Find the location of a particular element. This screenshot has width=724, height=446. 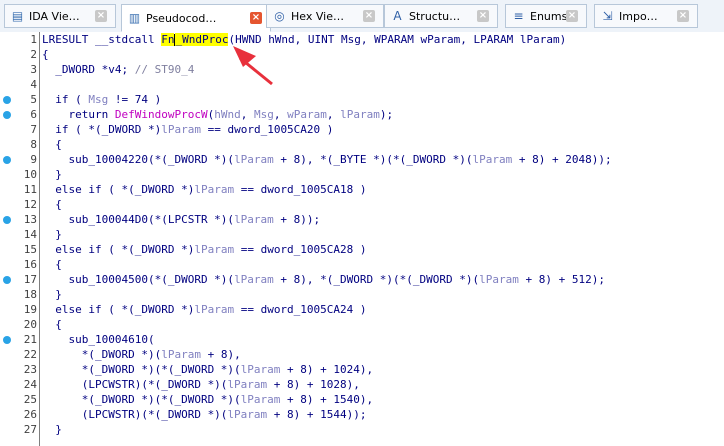

tab-structures: A Structu… × is located at coordinates (441, 16).